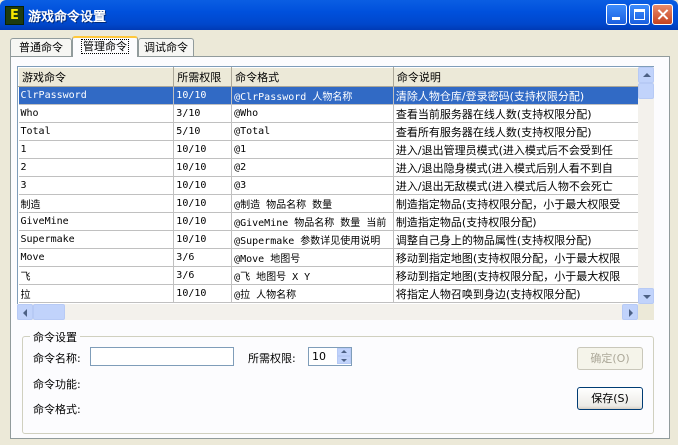 This screenshot has height=445, width=678. I want to click on stepper-down-button, so click(344, 360).